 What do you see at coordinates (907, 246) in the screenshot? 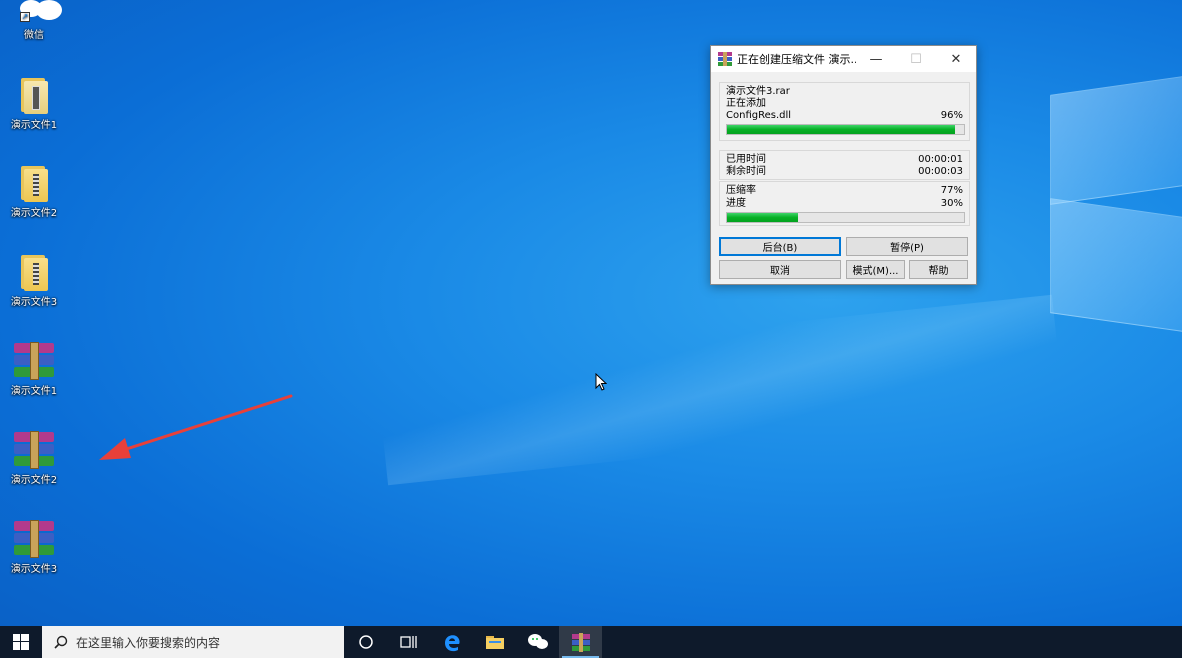
I see `pause-button: 暂停(P)` at bounding box center [907, 246].